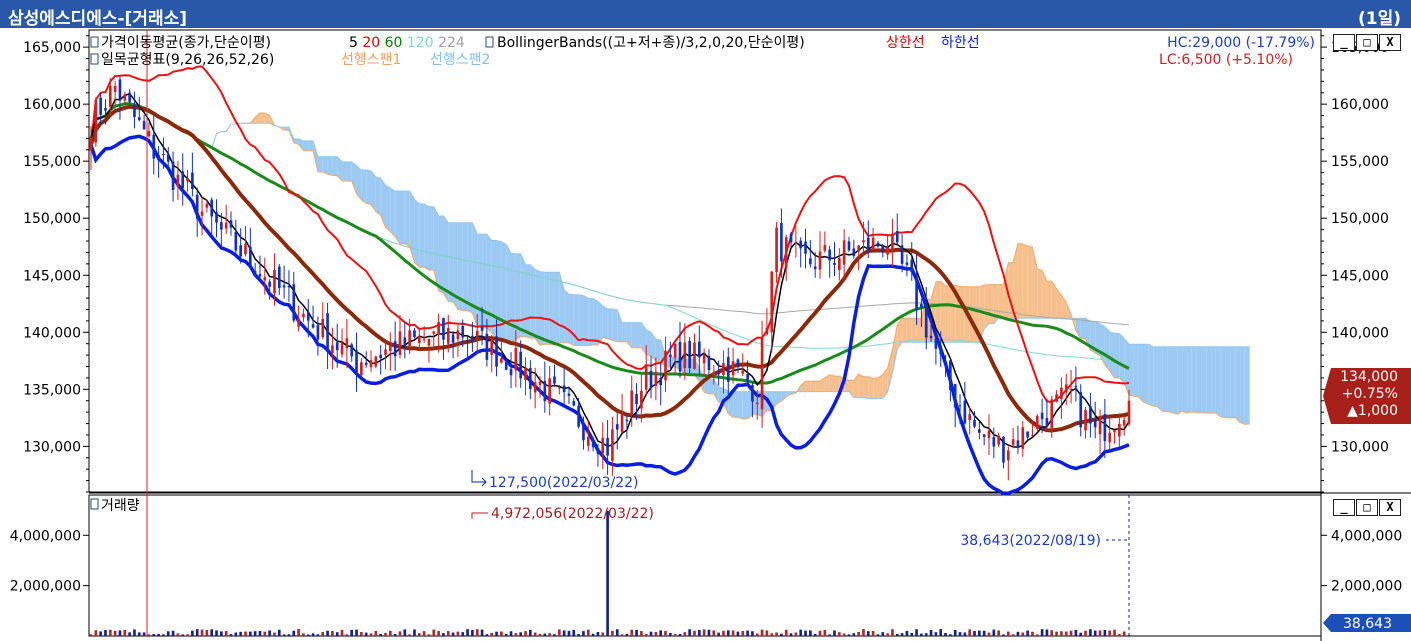  Describe the element at coordinates (187, 60) in the screenshot. I see `ichimoku-label: 일목균형표(9,26,26,52,26)` at that location.